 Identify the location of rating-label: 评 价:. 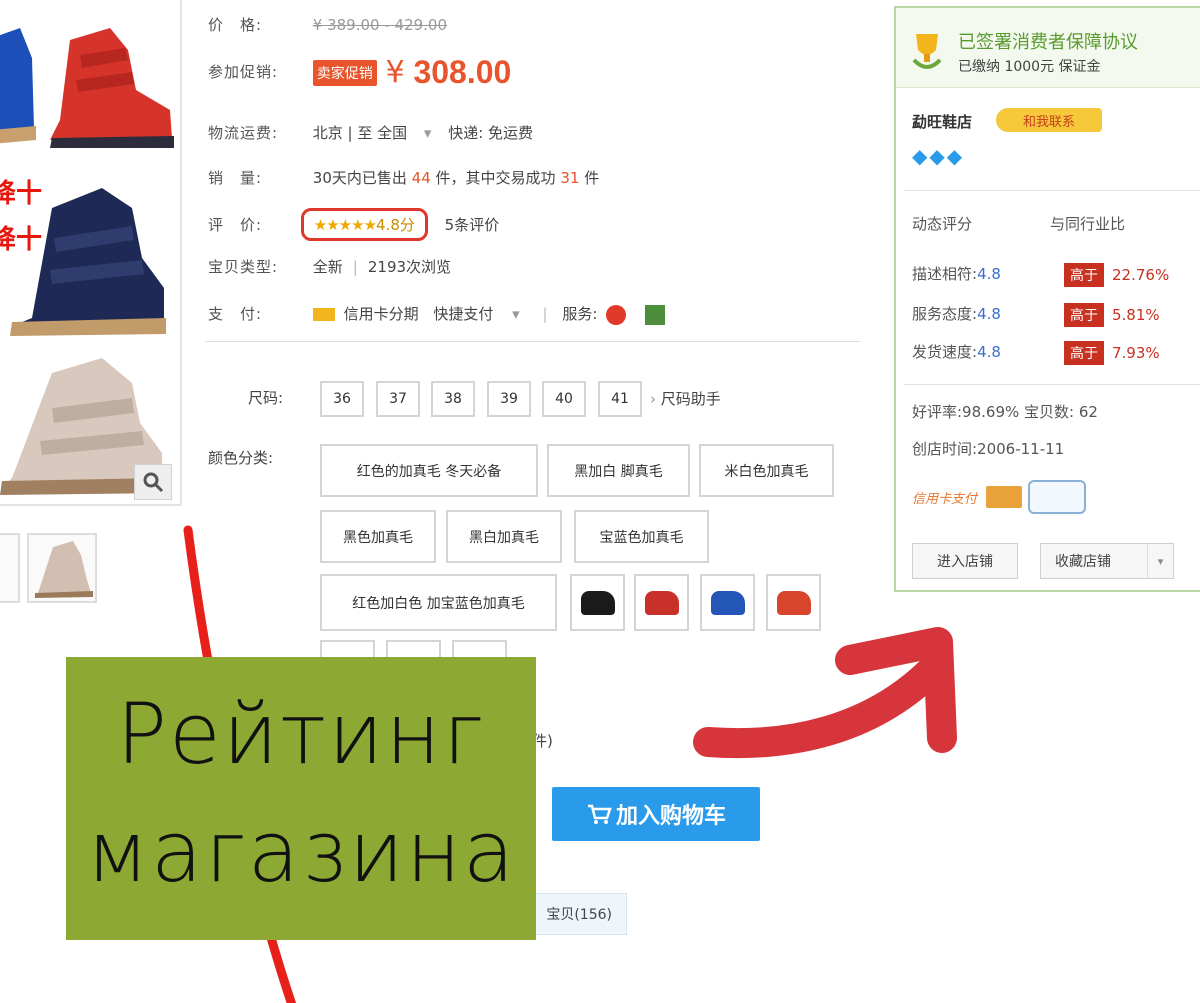
(235, 225).